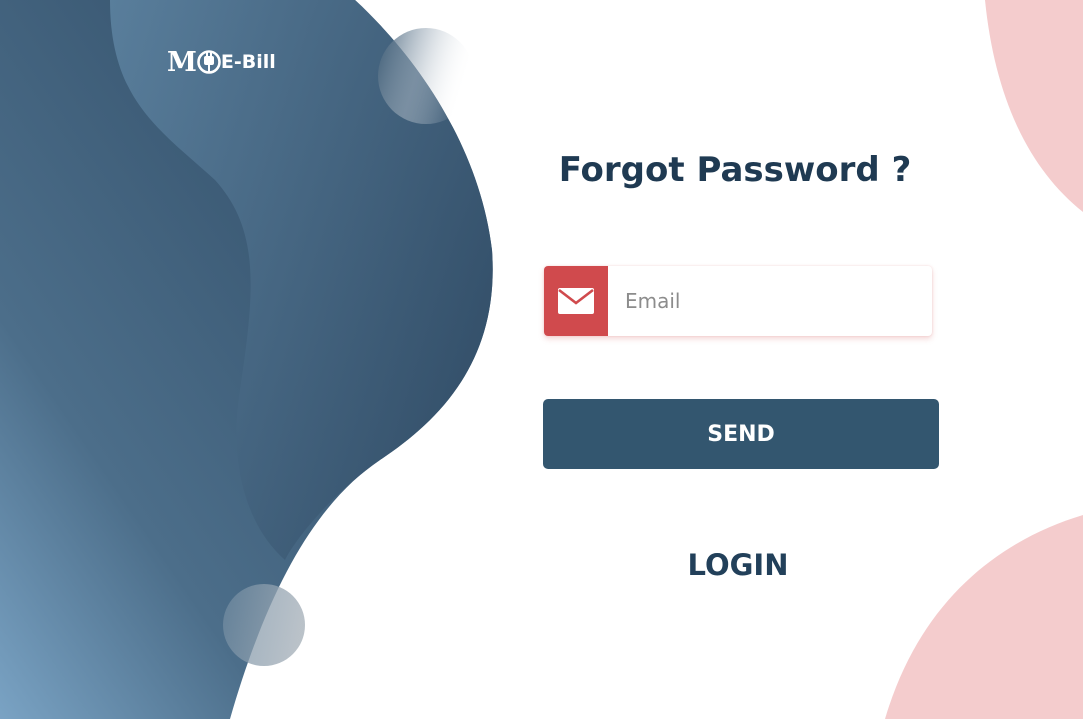  What do you see at coordinates (209, 62) in the screenshot?
I see `plug-icon` at bounding box center [209, 62].